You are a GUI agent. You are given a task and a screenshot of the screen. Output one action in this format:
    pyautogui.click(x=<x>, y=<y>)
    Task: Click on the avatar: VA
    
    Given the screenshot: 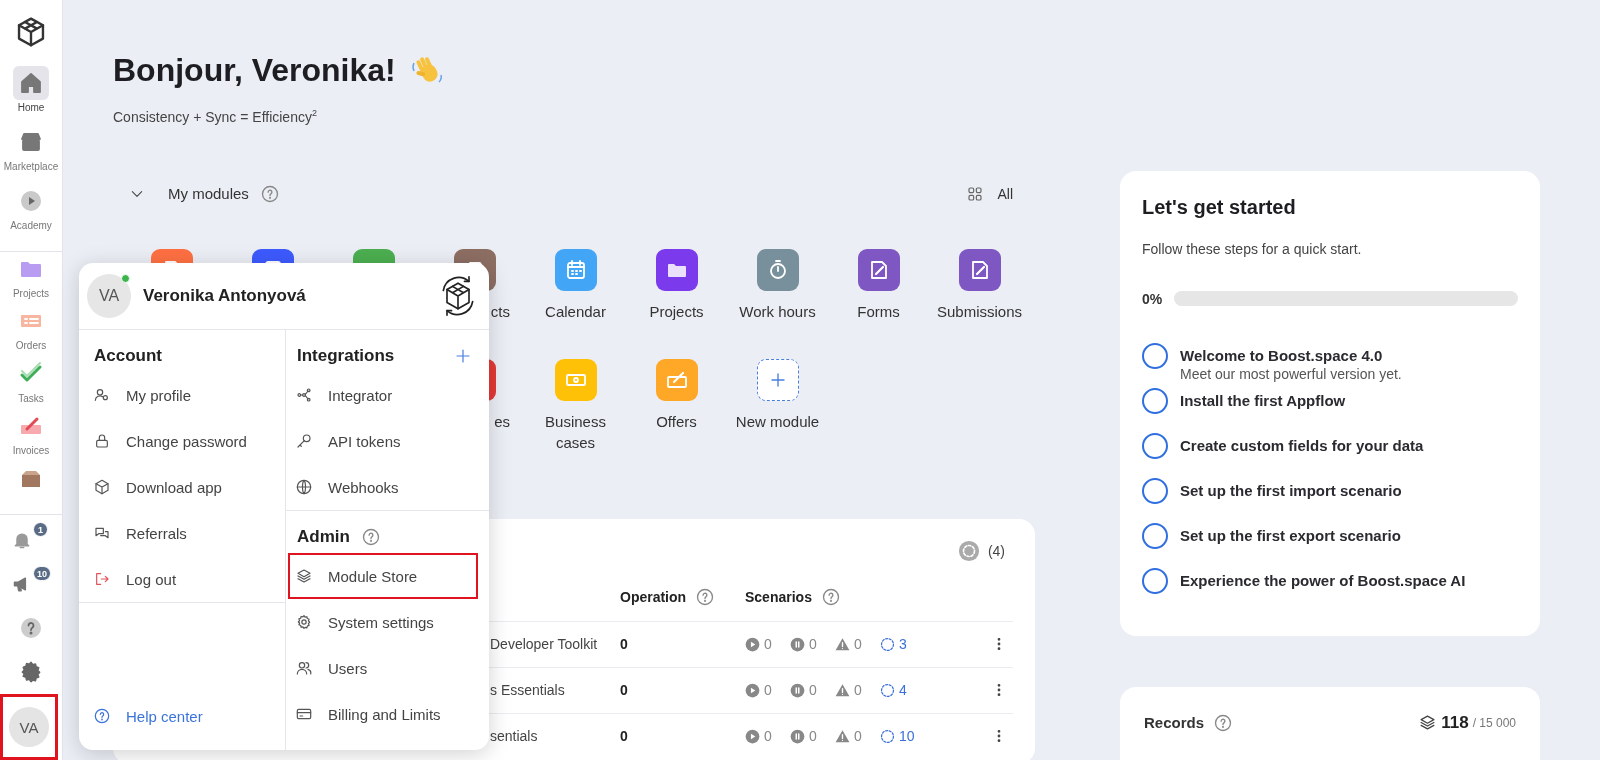 What is the action you would take?
    pyautogui.click(x=29, y=727)
    